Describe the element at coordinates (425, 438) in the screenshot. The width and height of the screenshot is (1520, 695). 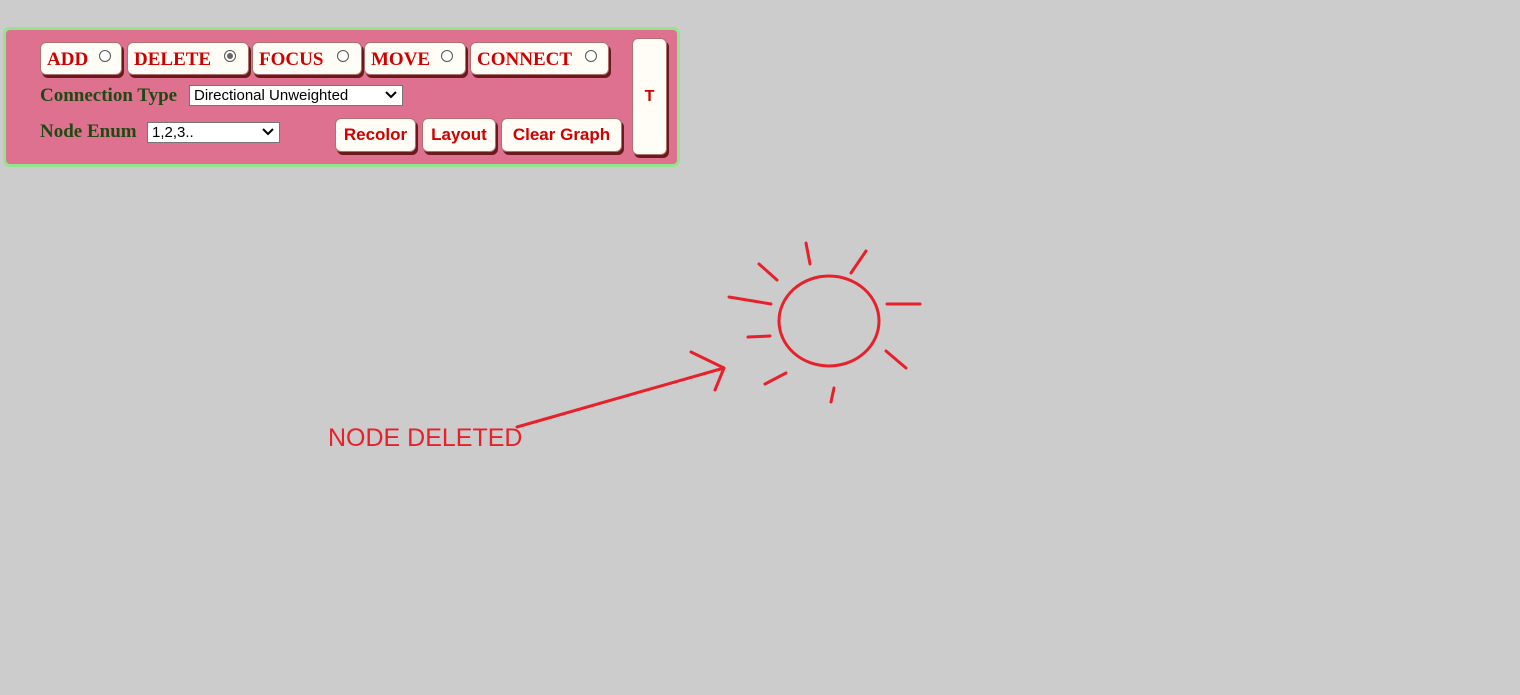
I see `node-deleted-annotation: NODE DELETED` at that location.